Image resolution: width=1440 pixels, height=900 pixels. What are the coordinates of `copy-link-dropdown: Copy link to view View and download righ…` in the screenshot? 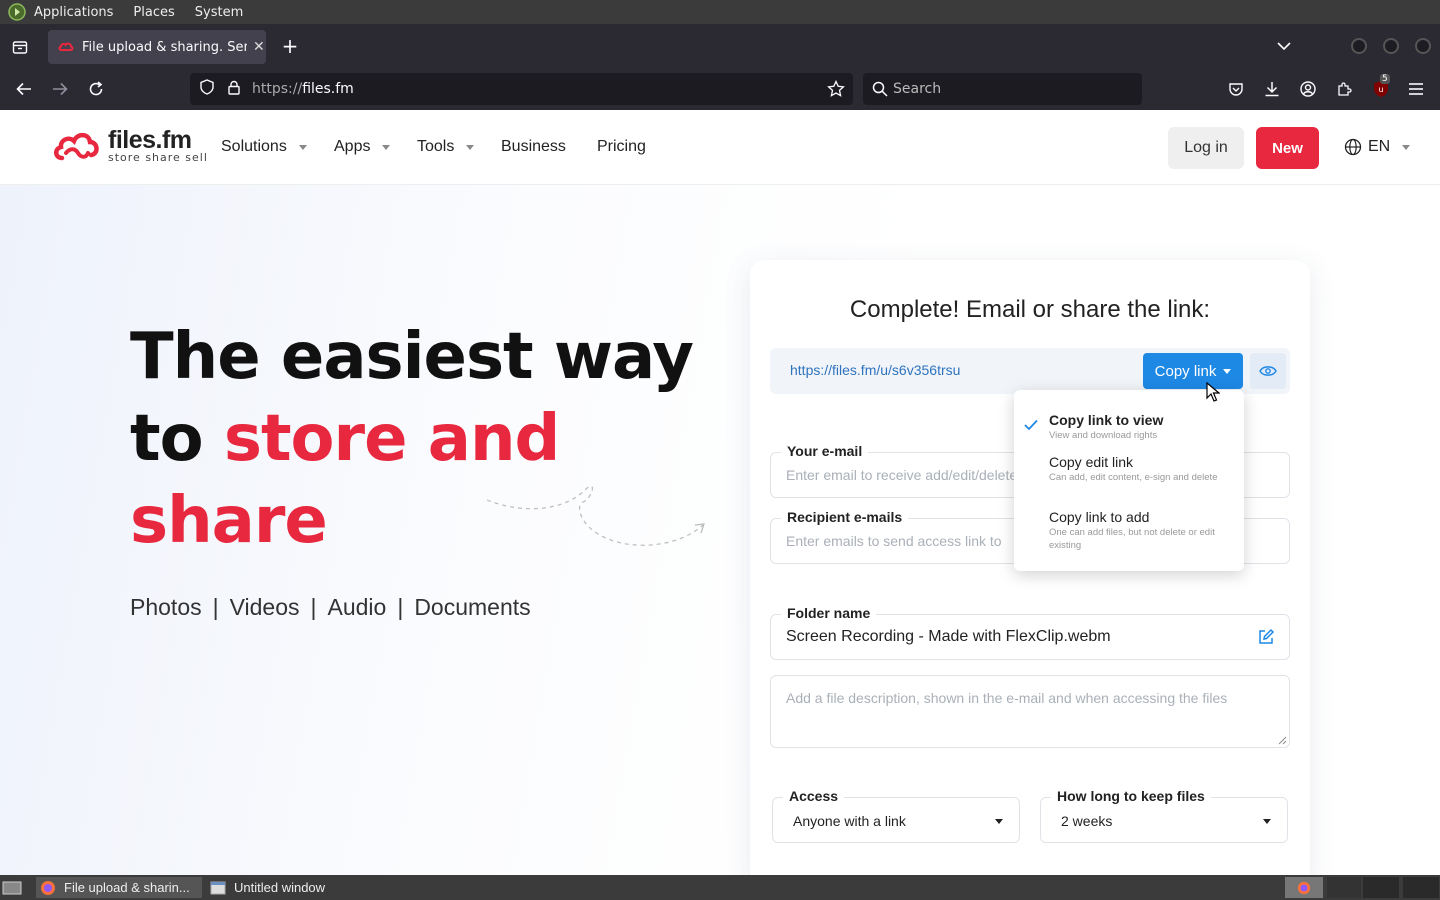 It's located at (1129, 480).